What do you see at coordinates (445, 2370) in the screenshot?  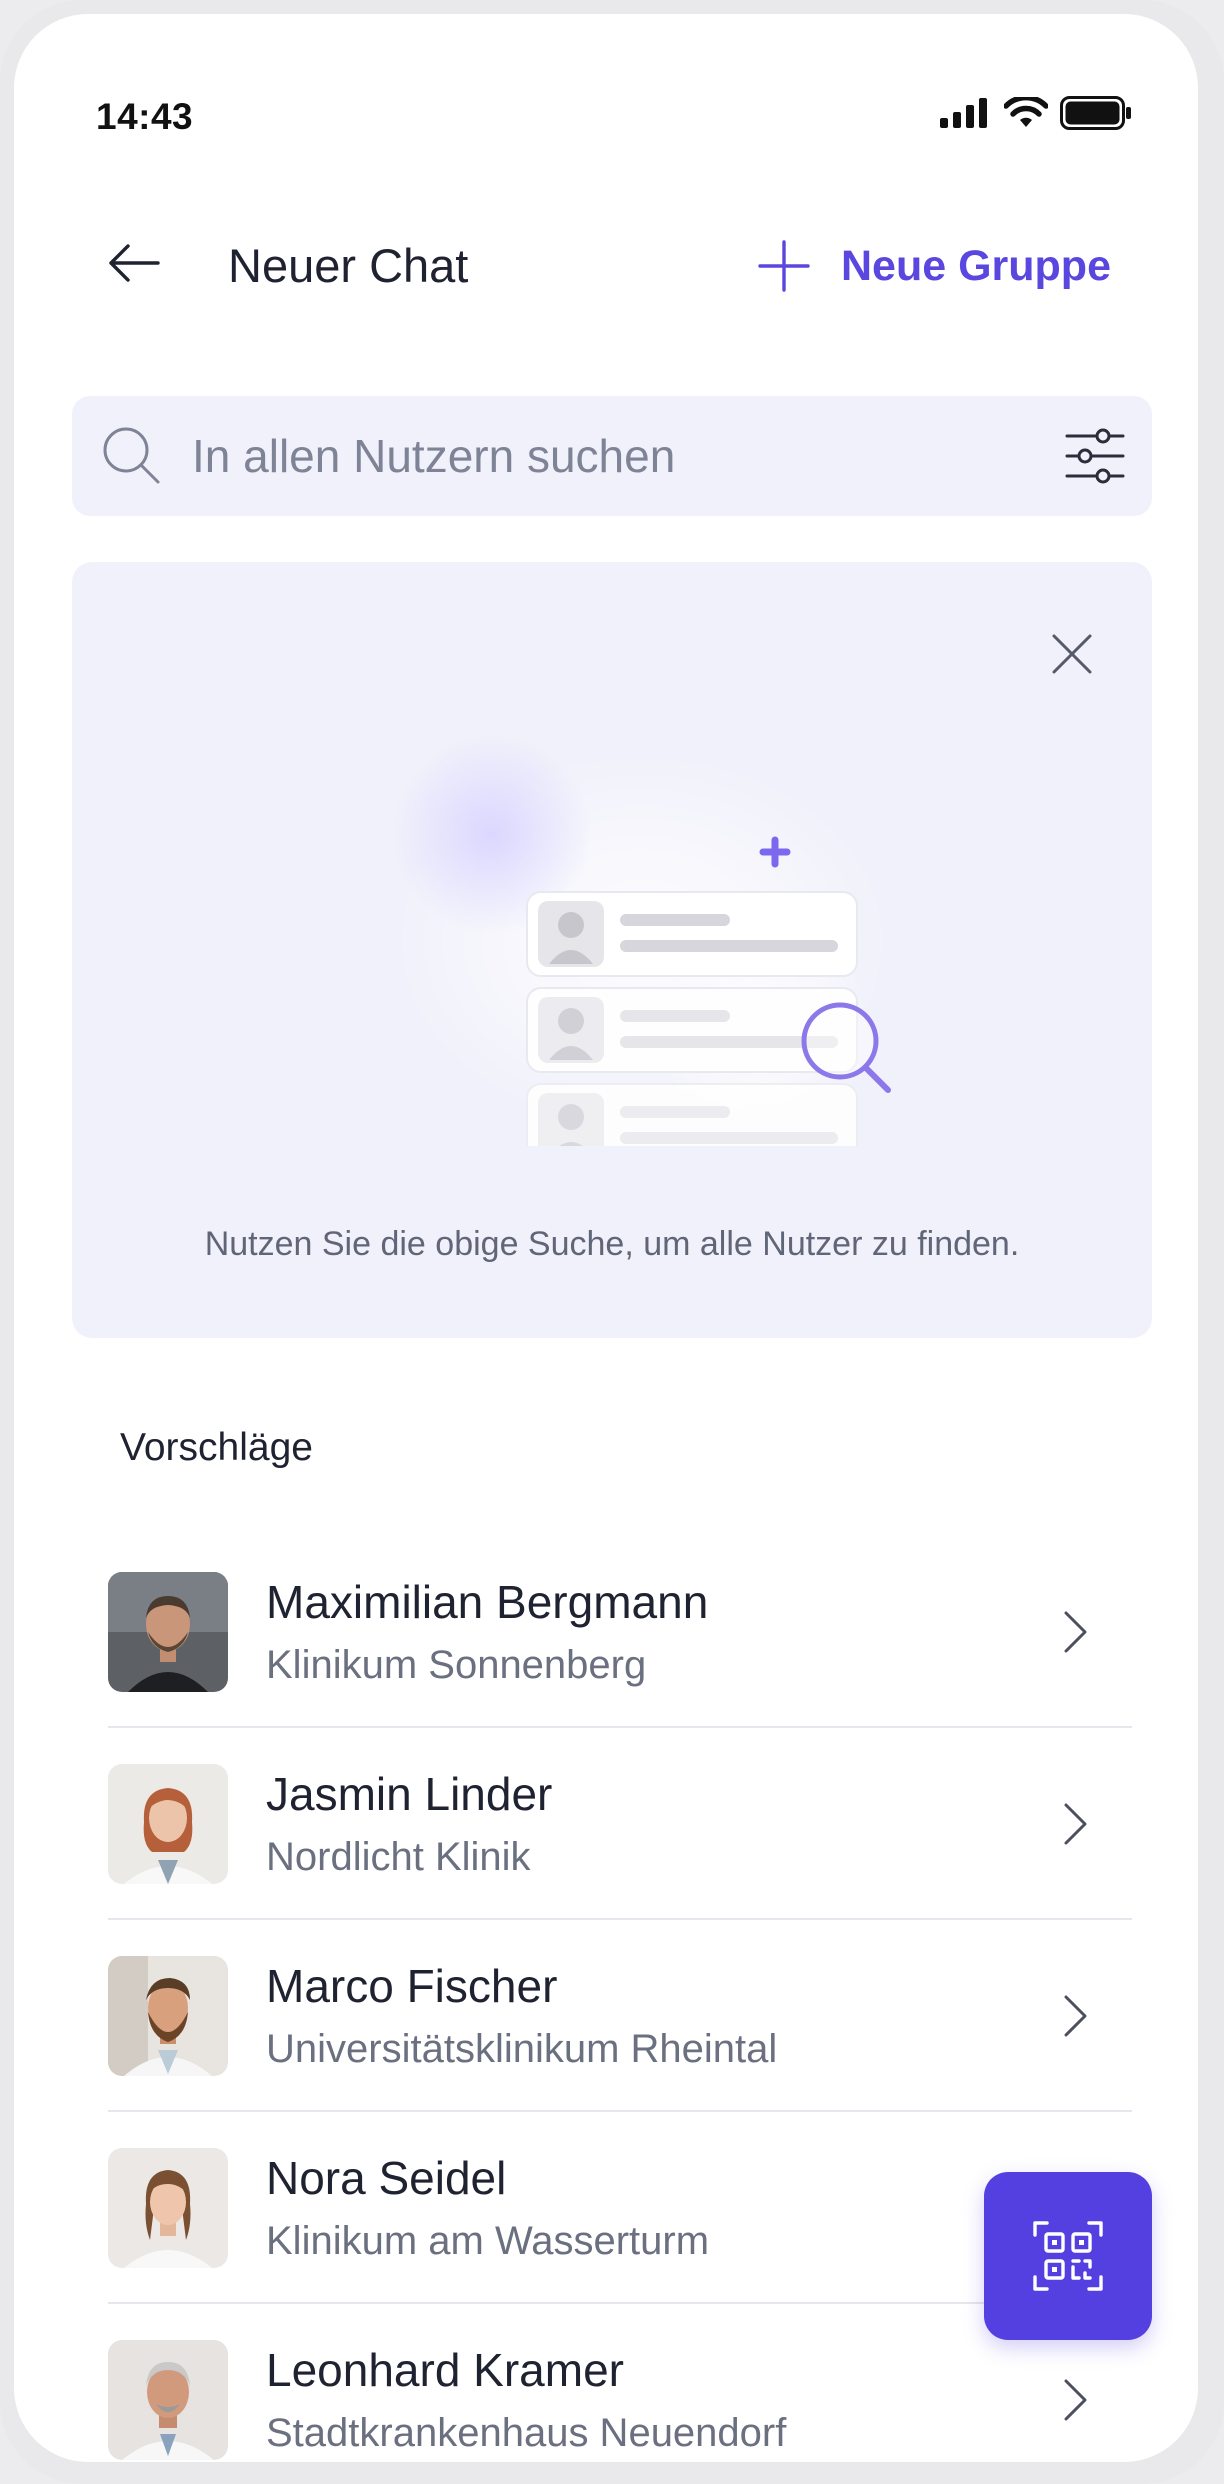 I see `contact-name: Leonhard Kramer` at bounding box center [445, 2370].